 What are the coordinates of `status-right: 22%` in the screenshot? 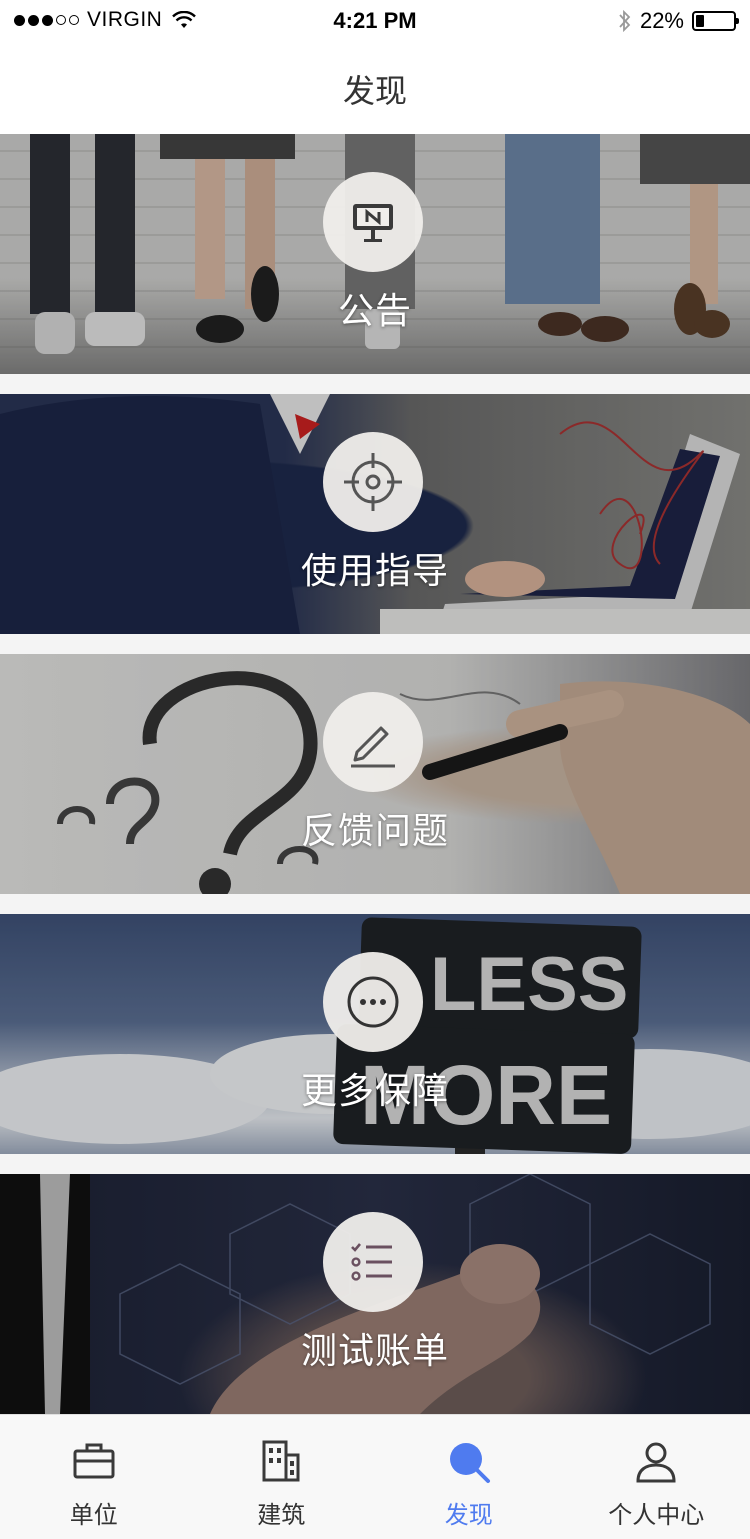 It's located at (678, 21).